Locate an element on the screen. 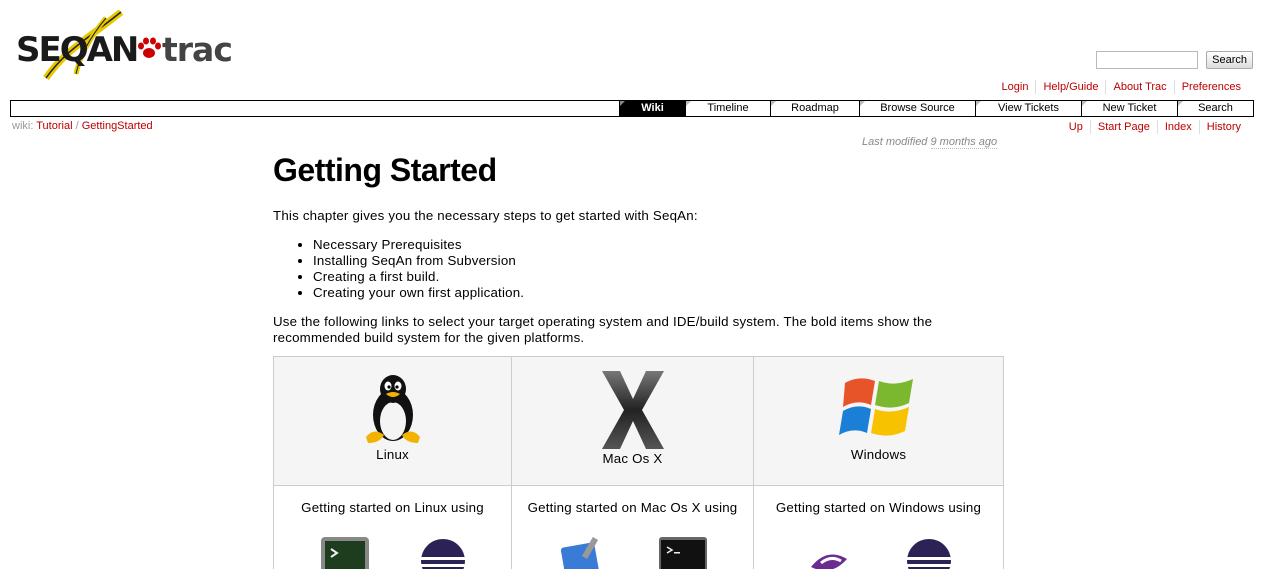 This screenshot has width=1264, height=569. mac-os-x-cell: Mac Os X is located at coordinates (632, 421).